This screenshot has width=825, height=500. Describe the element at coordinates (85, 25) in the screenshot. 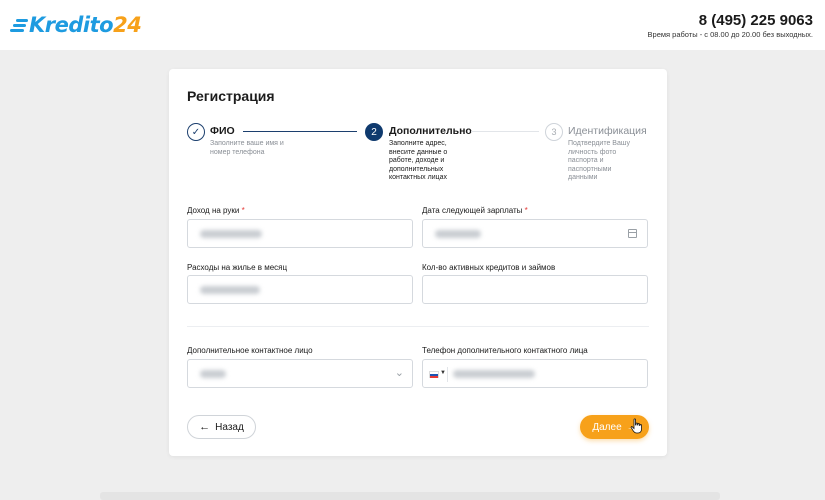

I see `logo-text: Kredito24` at that location.